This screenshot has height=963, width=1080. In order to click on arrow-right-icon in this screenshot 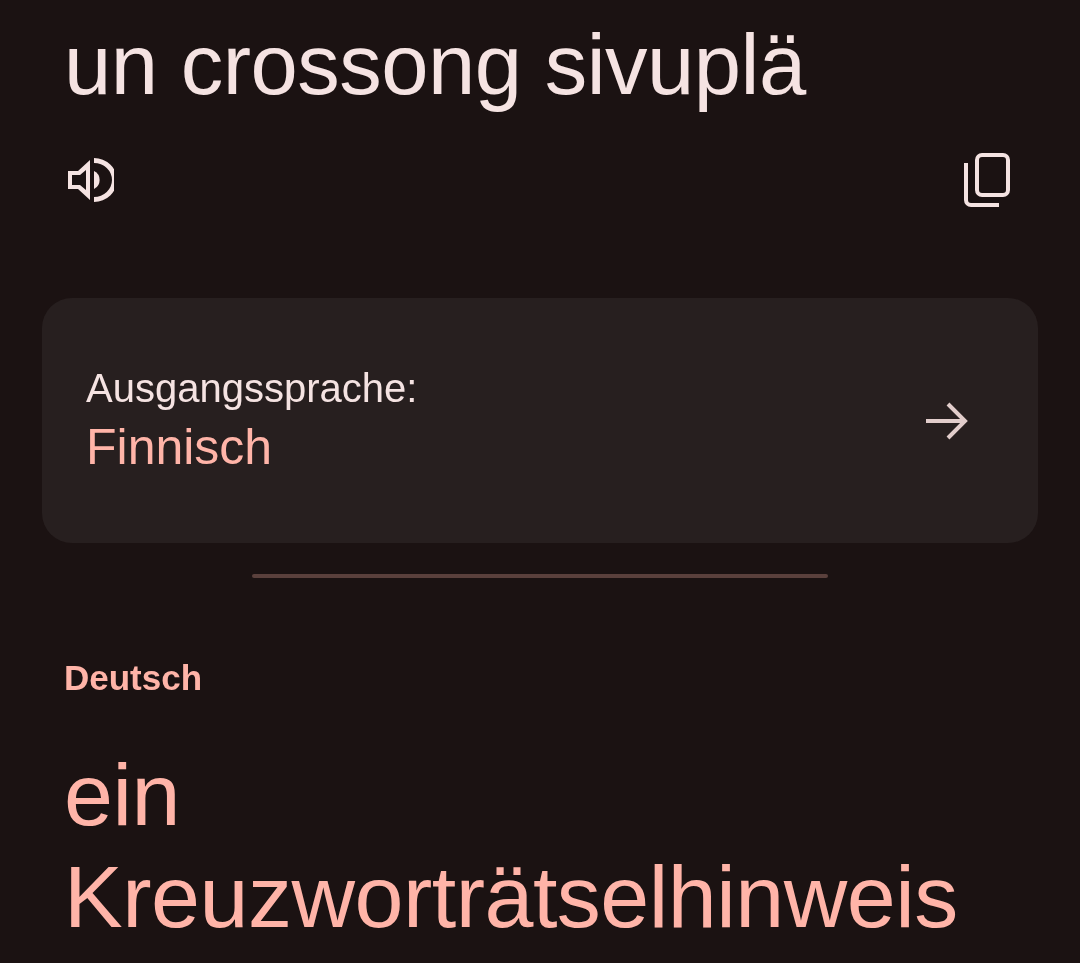, I will do `click(946, 420)`.